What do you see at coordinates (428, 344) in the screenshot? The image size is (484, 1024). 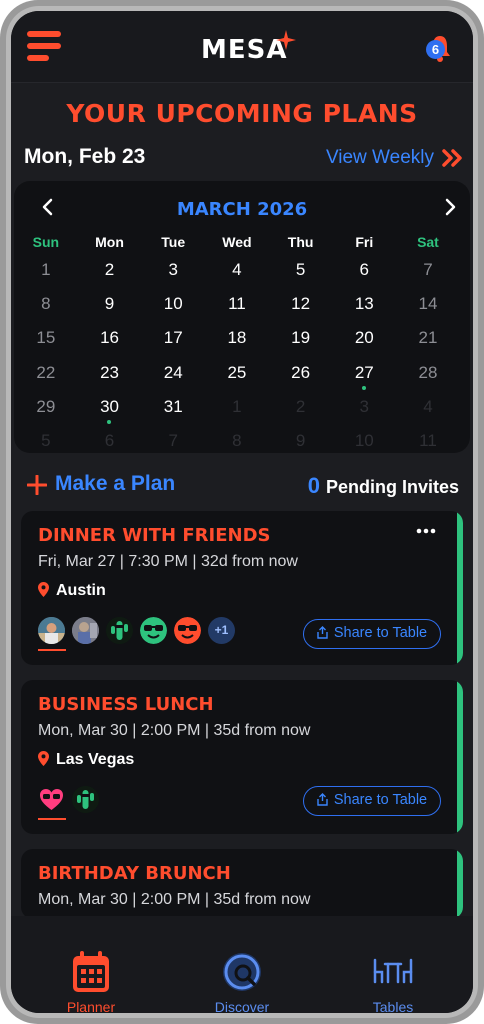 I see `calendar-day: 21` at bounding box center [428, 344].